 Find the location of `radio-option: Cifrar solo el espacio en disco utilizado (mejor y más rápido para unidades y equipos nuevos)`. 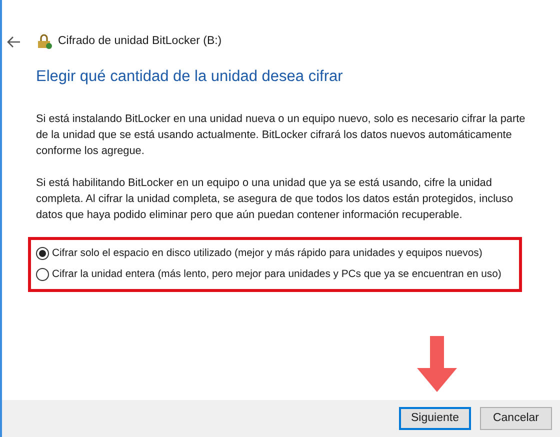

radio-option: Cifrar solo el espacio en disco utilizado (mejor y más rápido para unidades y equipos nuevos) is located at coordinates (277, 254).